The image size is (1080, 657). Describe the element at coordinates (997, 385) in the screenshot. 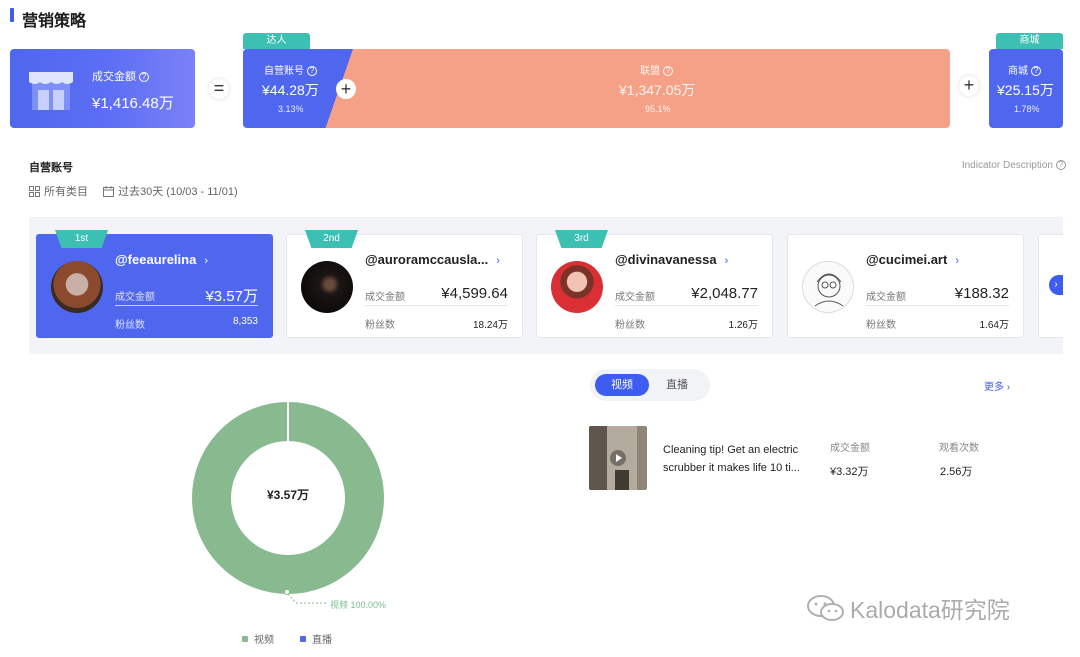

I see `more-link: 更多 ›` at that location.